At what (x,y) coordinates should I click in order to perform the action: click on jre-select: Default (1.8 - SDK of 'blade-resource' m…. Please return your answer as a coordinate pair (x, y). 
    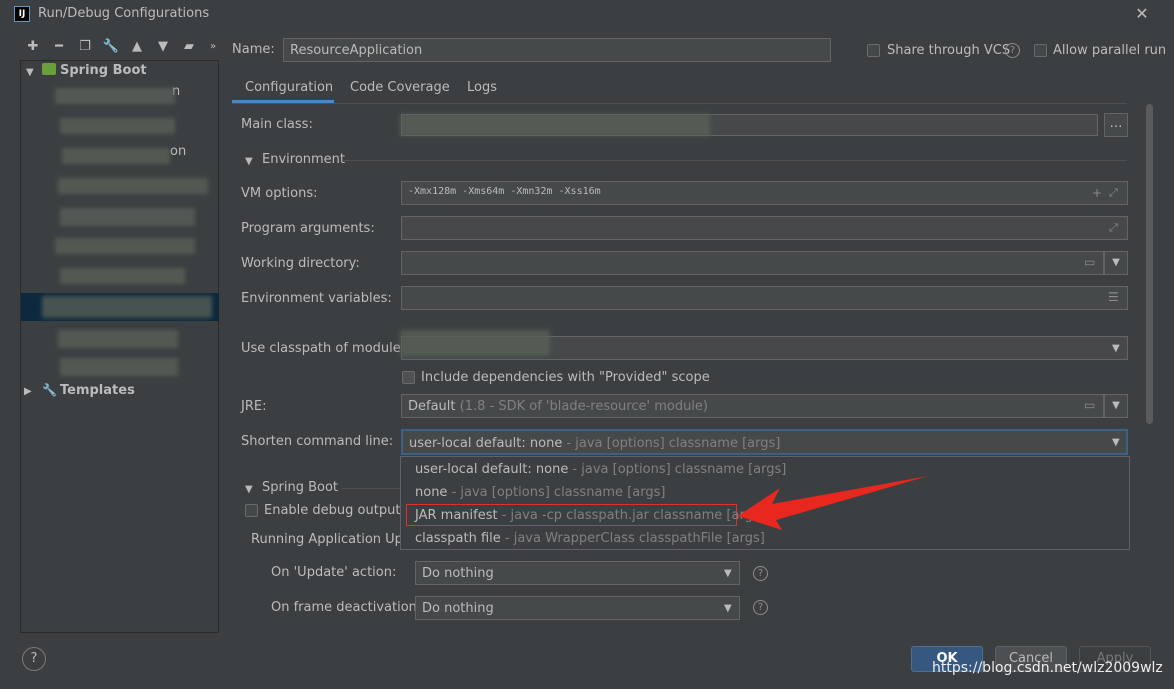
    Looking at the image, I should click on (752, 406).